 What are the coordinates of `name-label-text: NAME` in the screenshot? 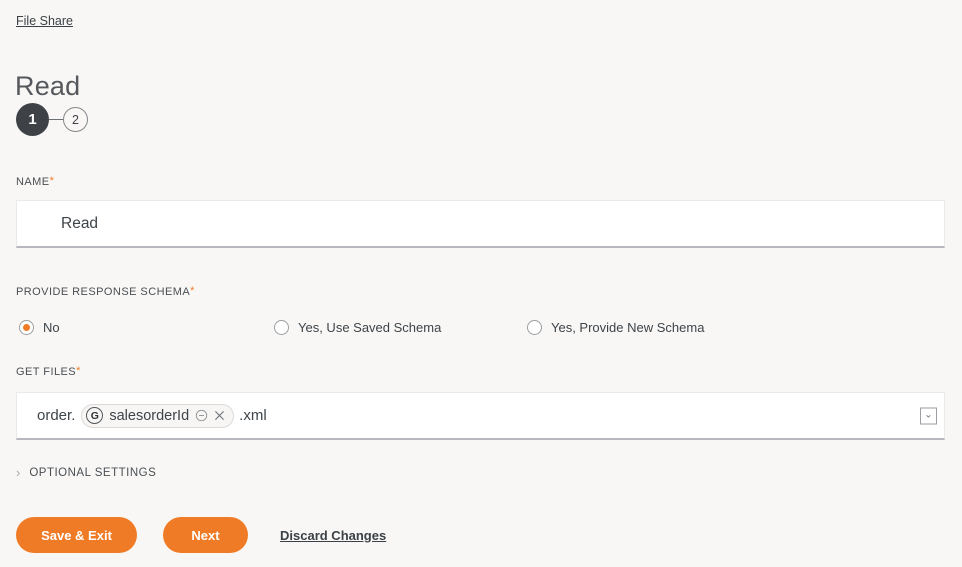 It's located at (33, 182).